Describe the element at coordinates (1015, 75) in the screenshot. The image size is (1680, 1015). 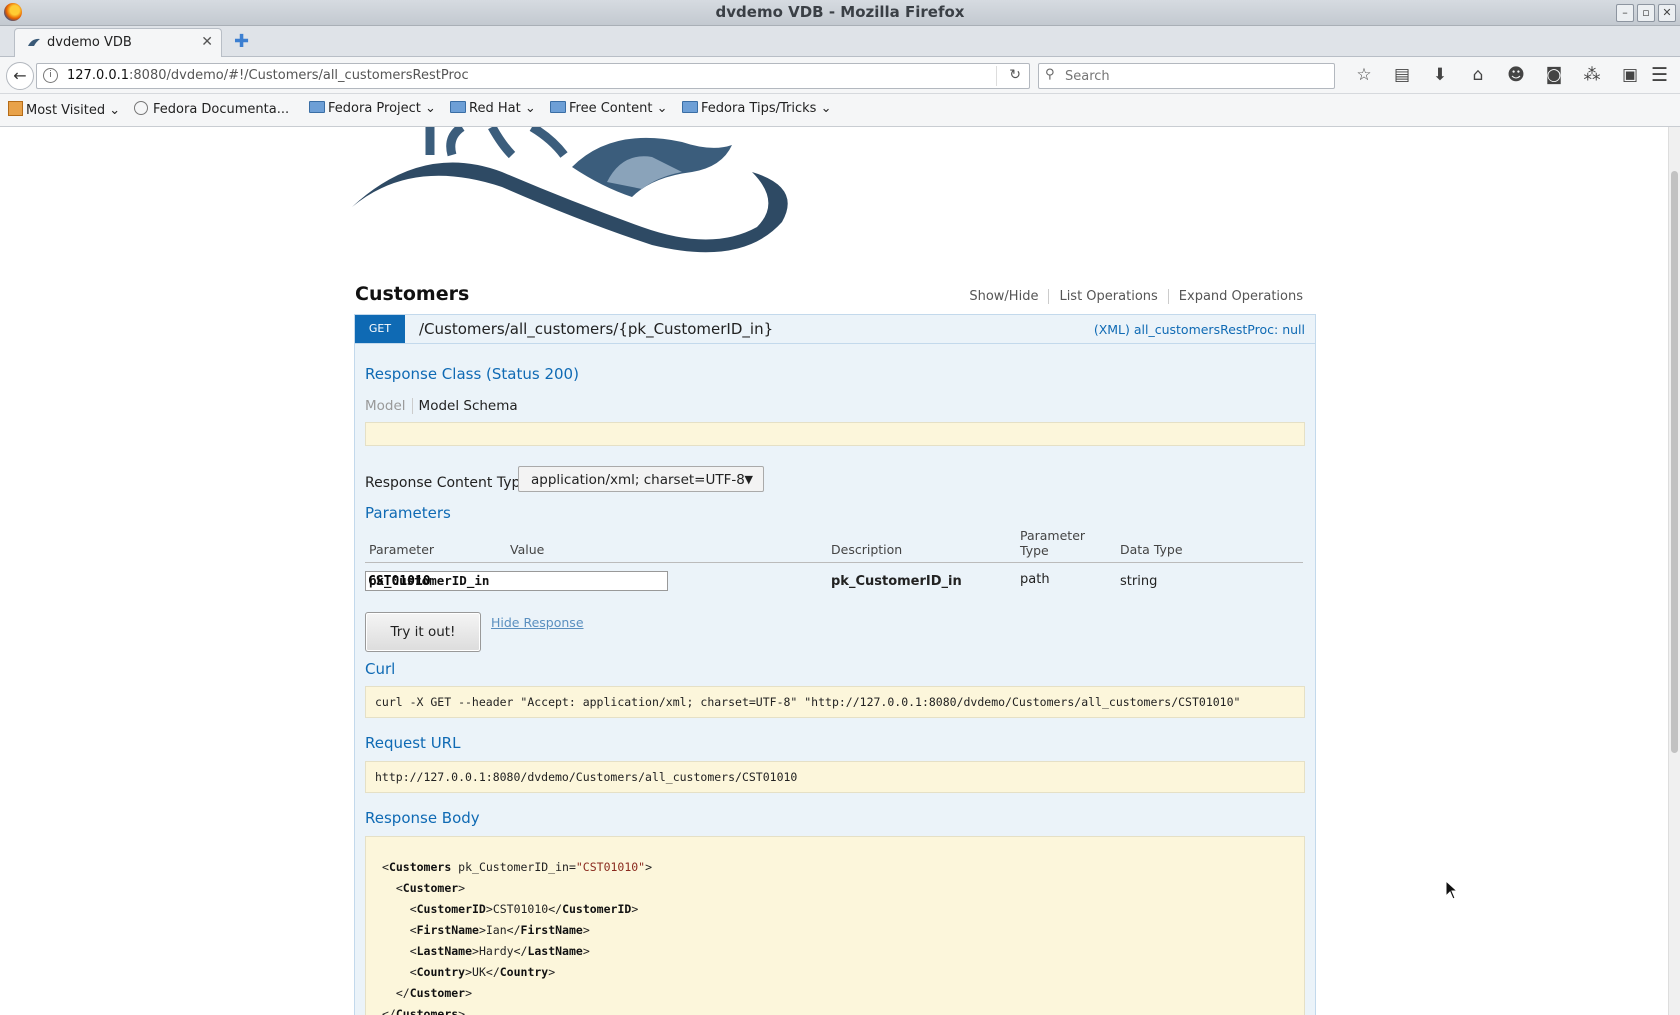
I see `reload-icon: ↻` at that location.